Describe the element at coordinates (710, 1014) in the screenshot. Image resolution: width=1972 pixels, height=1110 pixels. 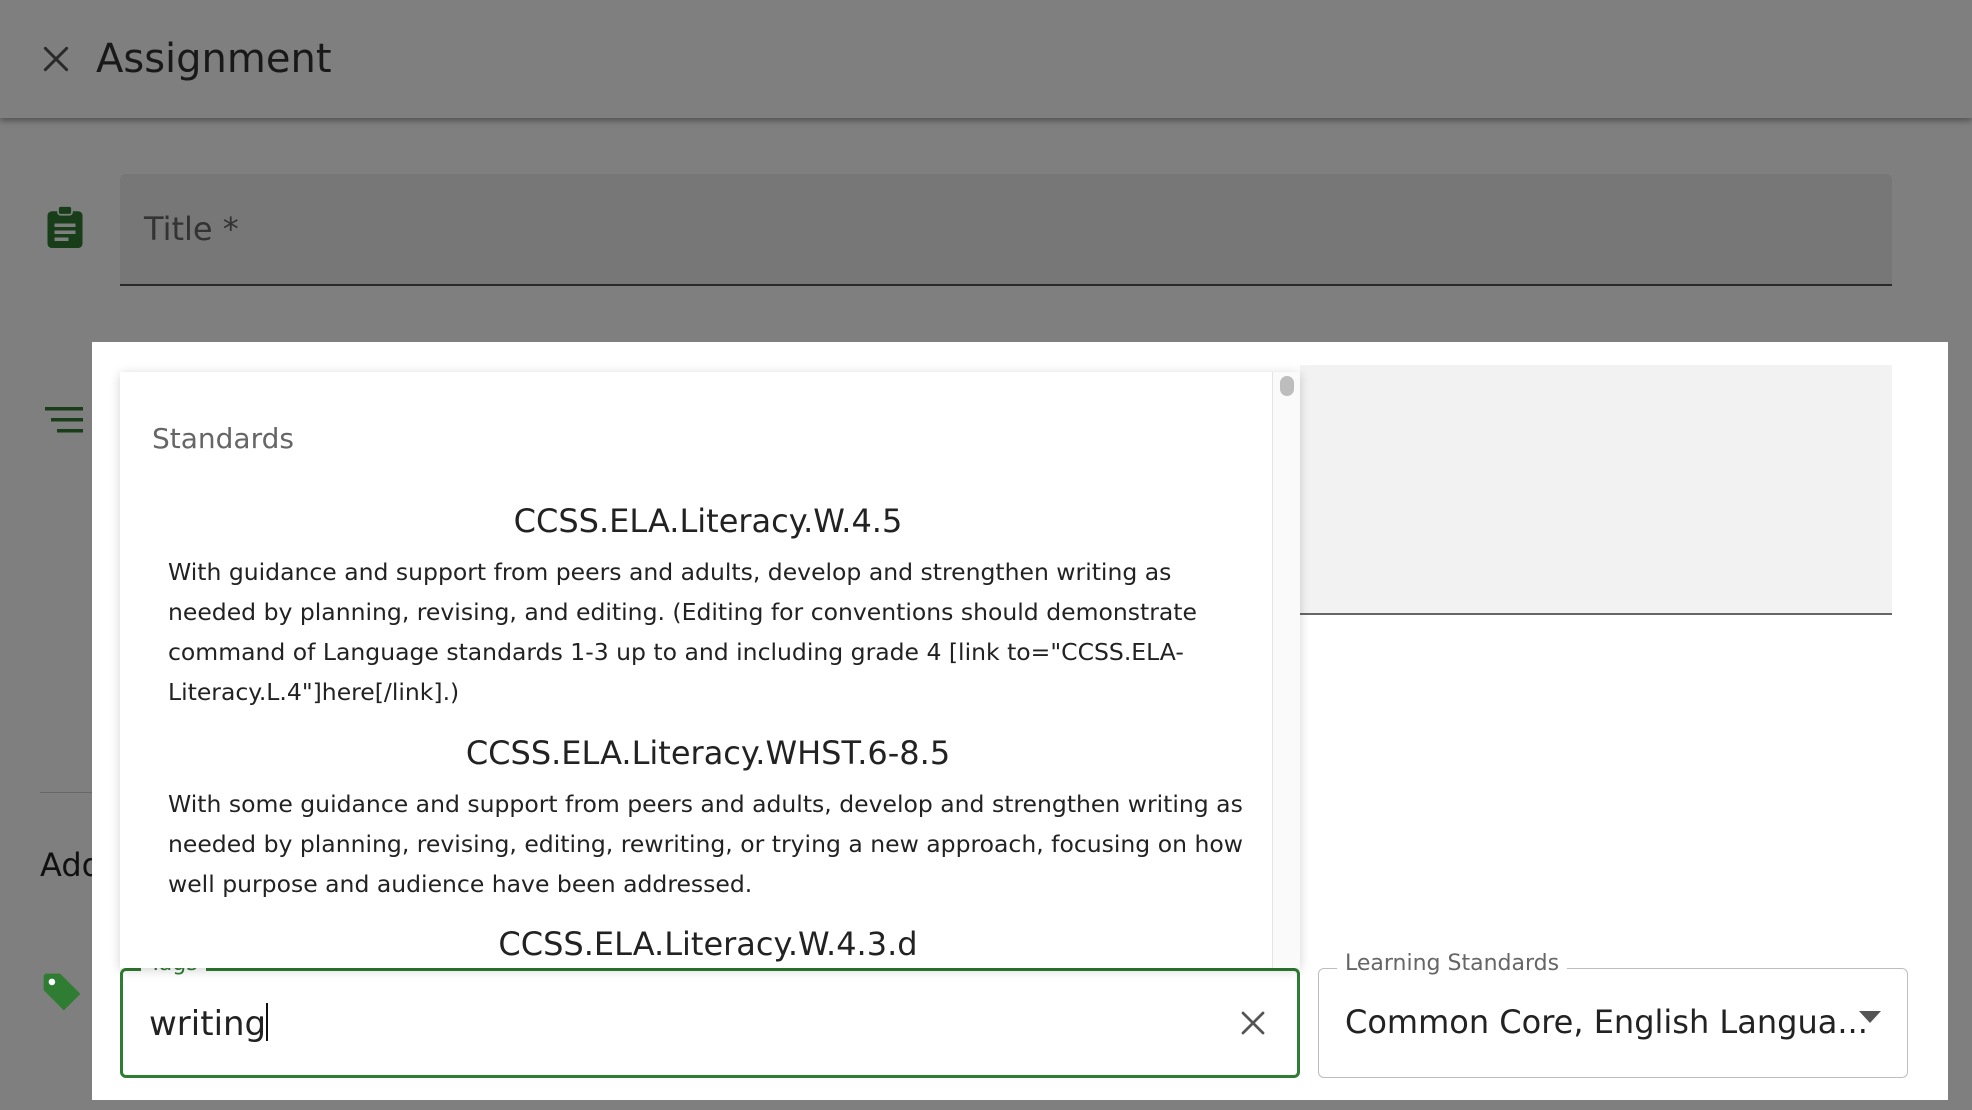
I see `tags-input: Tags writing` at that location.